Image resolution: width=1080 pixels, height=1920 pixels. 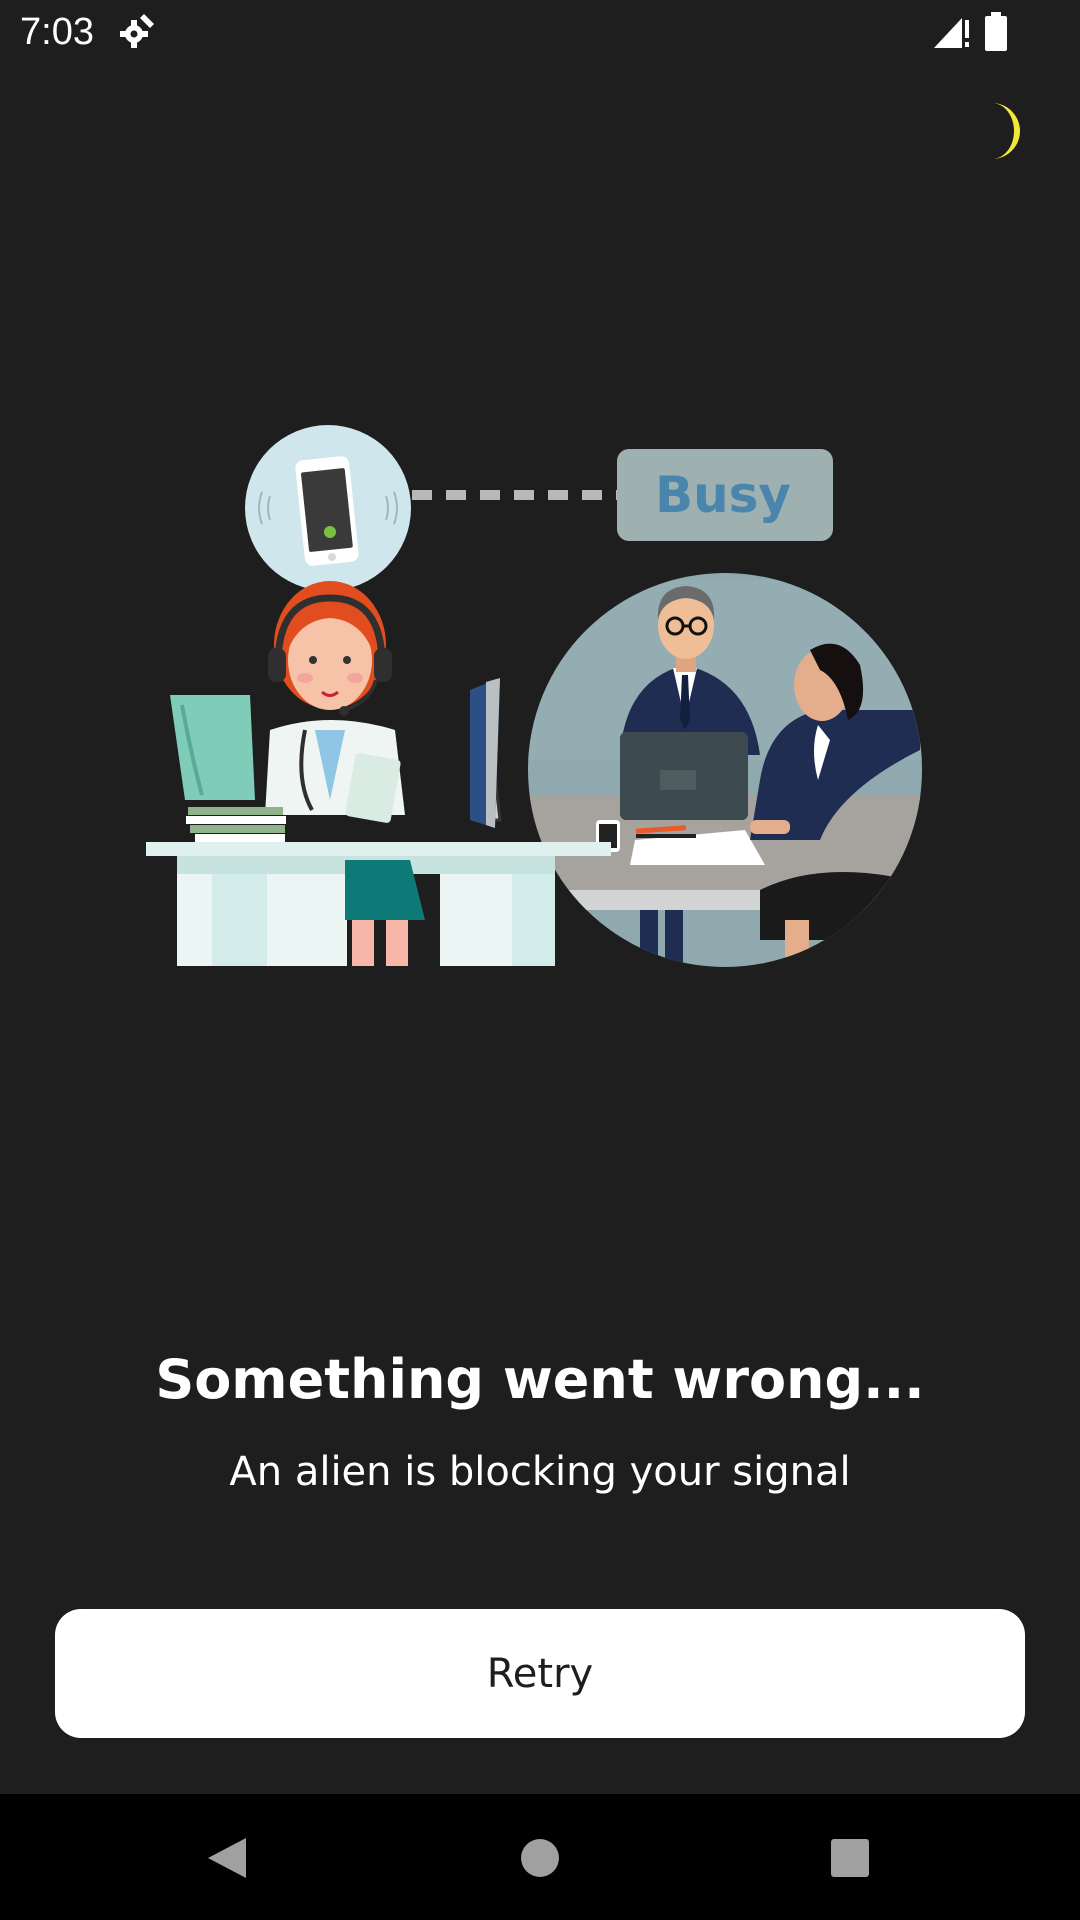 I want to click on error-message: An alien is blocking your signal, so click(x=540, y=1472).